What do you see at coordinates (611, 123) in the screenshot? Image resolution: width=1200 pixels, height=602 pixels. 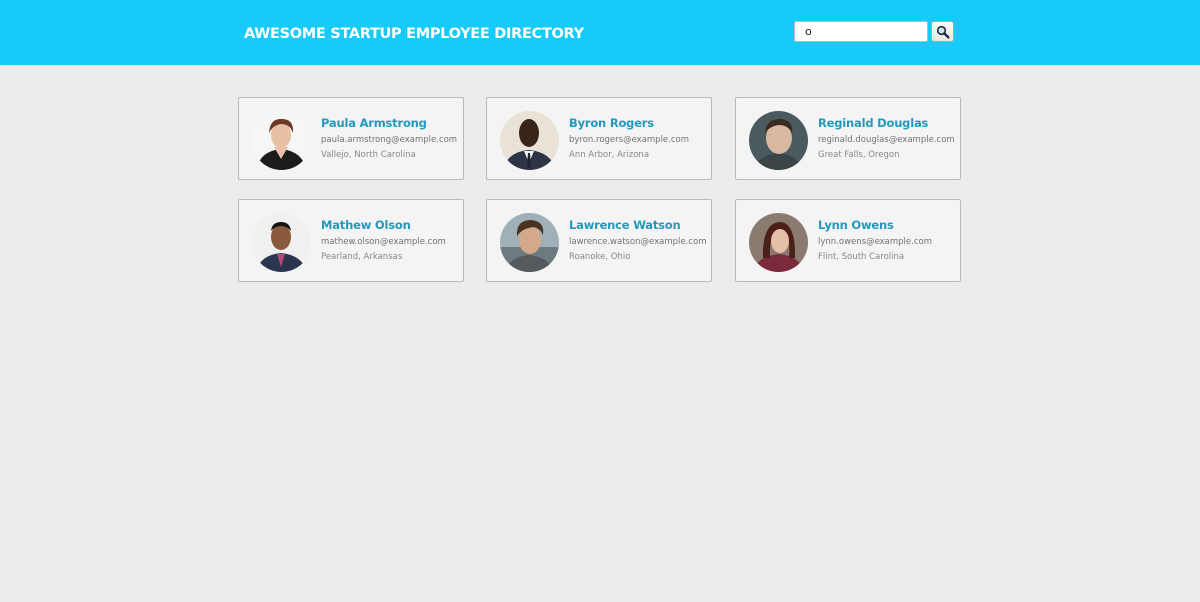 I see `employee-name: Byron Rogers` at bounding box center [611, 123].